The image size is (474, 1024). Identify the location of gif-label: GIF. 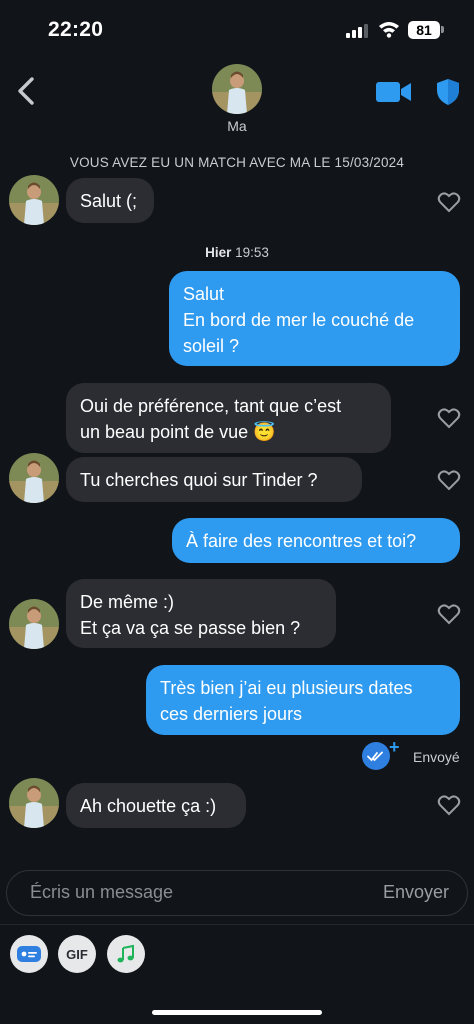
(77, 954).